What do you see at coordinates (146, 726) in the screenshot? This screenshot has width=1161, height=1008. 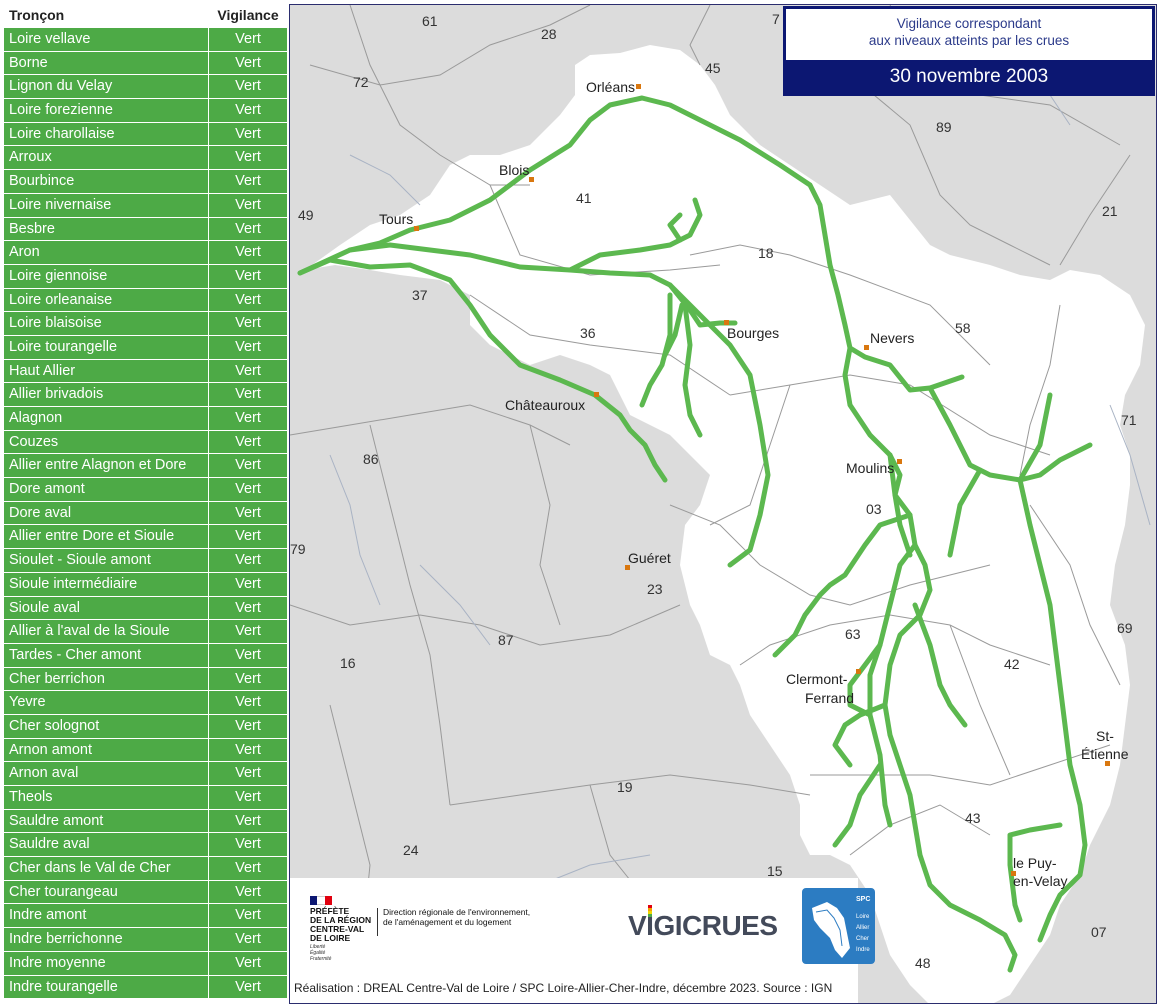 I see `table-row: Cher solognot Vert` at bounding box center [146, 726].